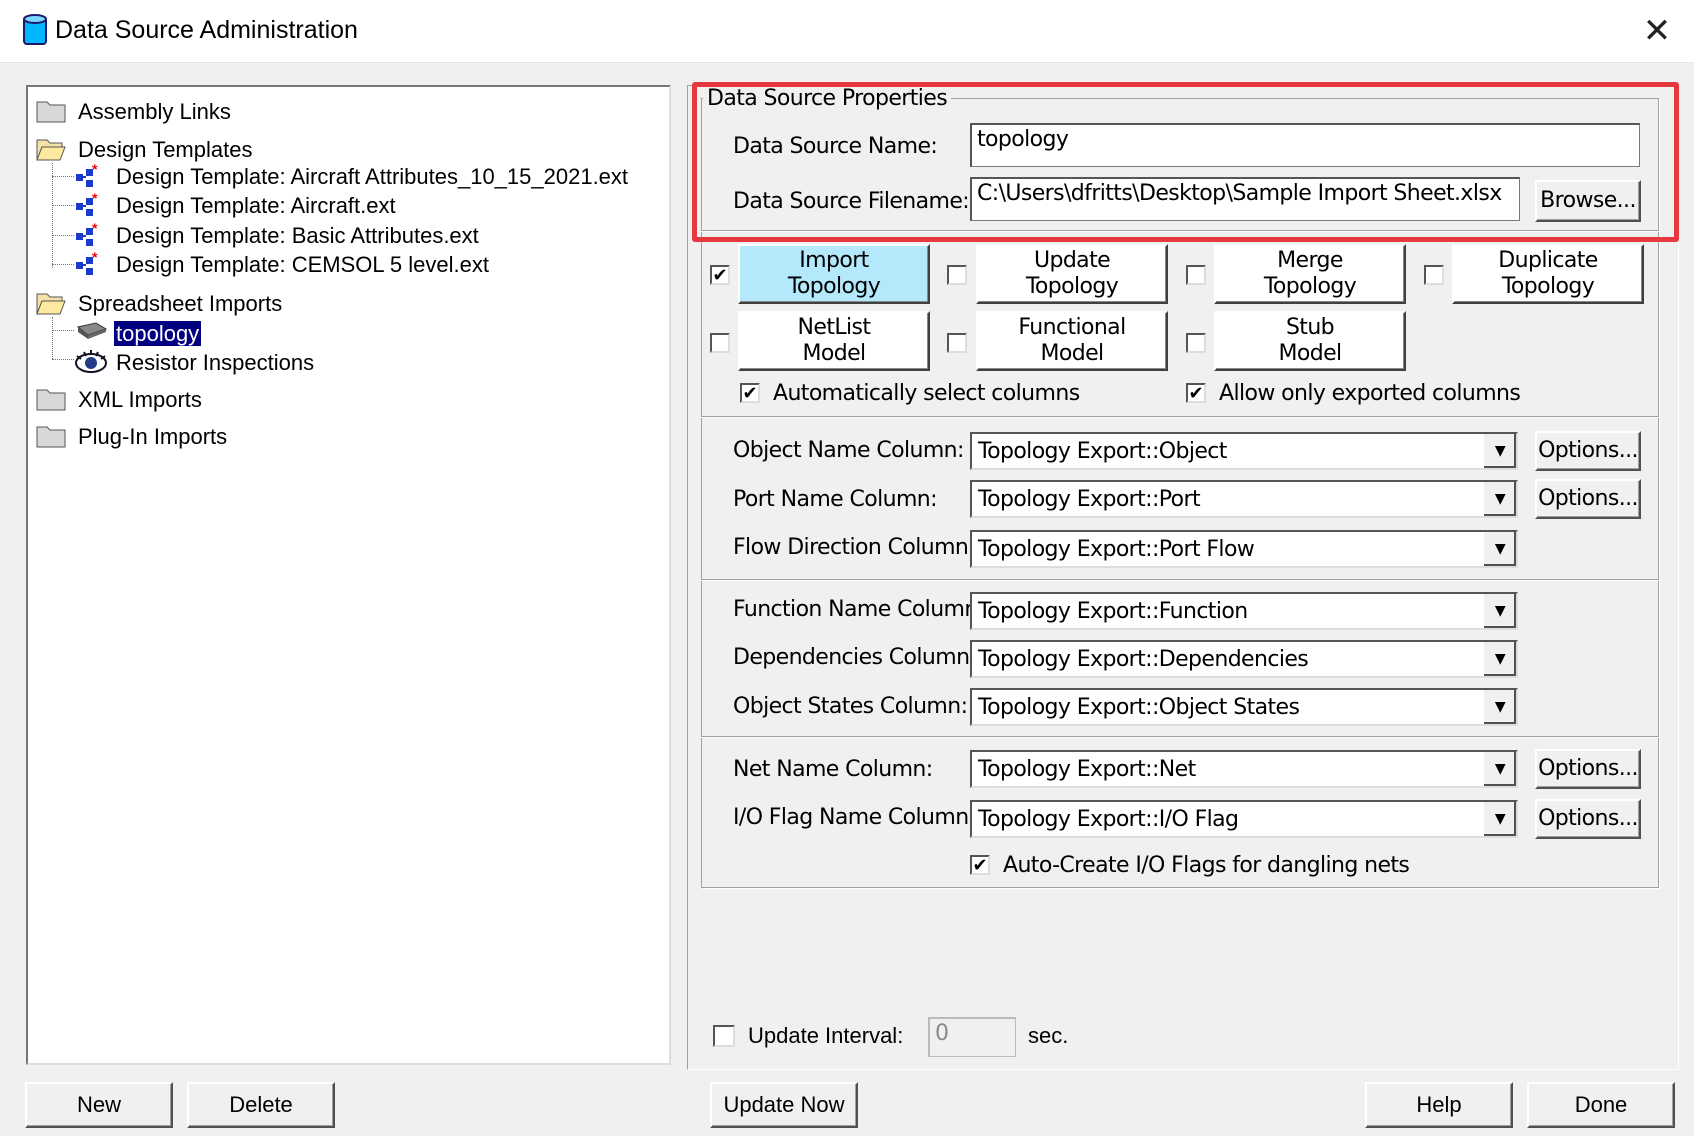  What do you see at coordinates (206, 30) in the screenshot?
I see `window-title: Data Source Administration` at bounding box center [206, 30].